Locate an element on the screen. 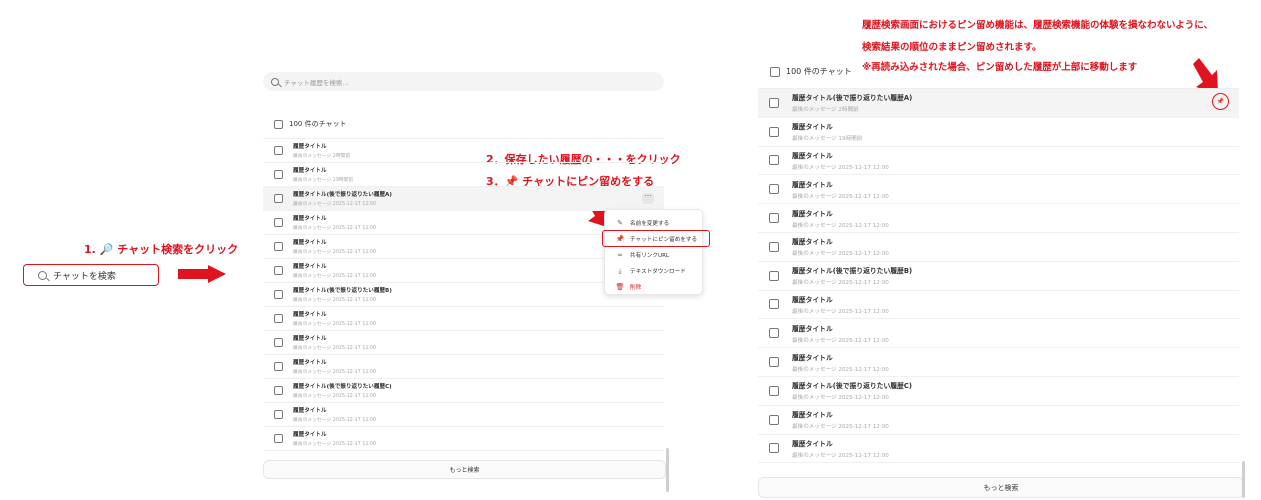 The height and width of the screenshot is (500, 1261). menu-item-share-link: ∞ 共有リンクURL is located at coordinates (653, 255).